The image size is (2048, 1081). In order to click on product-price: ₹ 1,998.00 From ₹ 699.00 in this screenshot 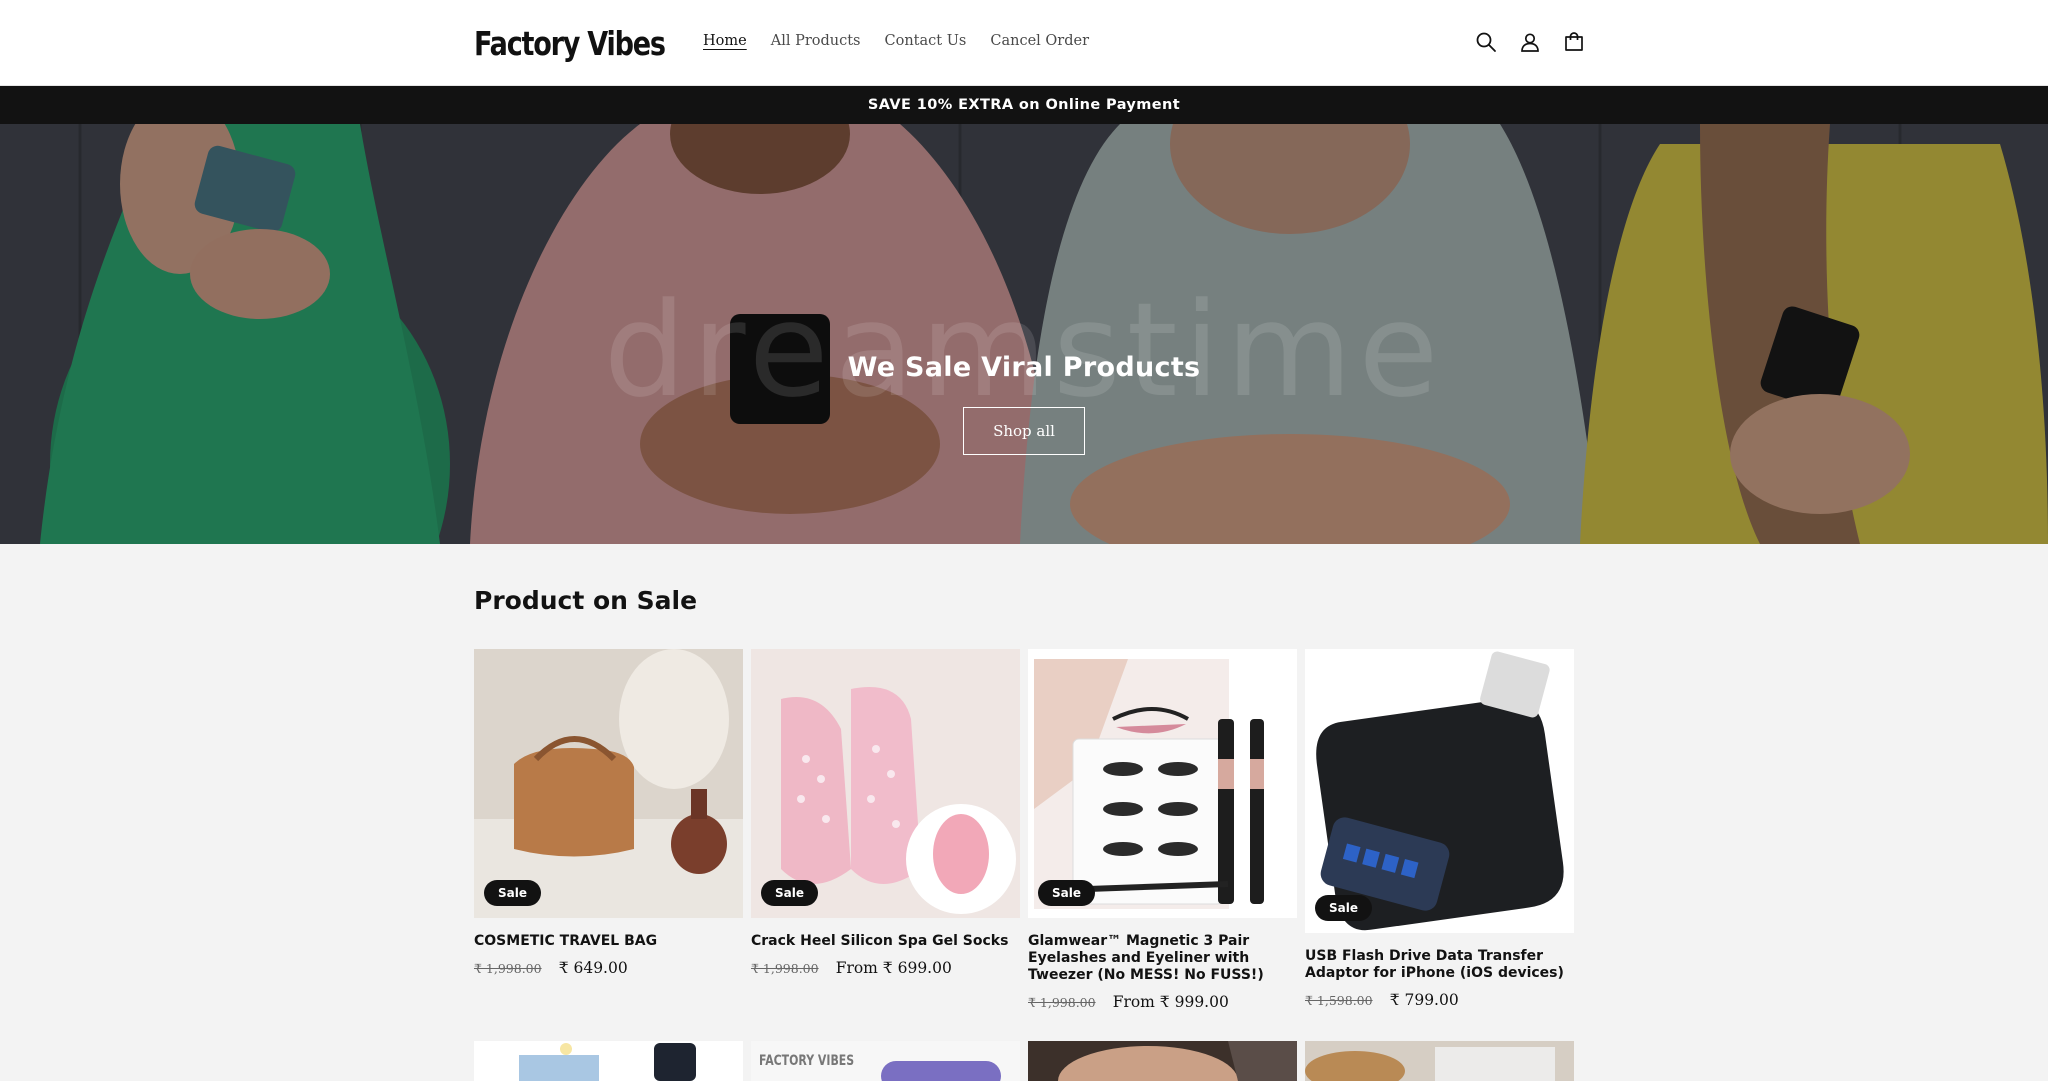, I will do `click(851, 967)`.